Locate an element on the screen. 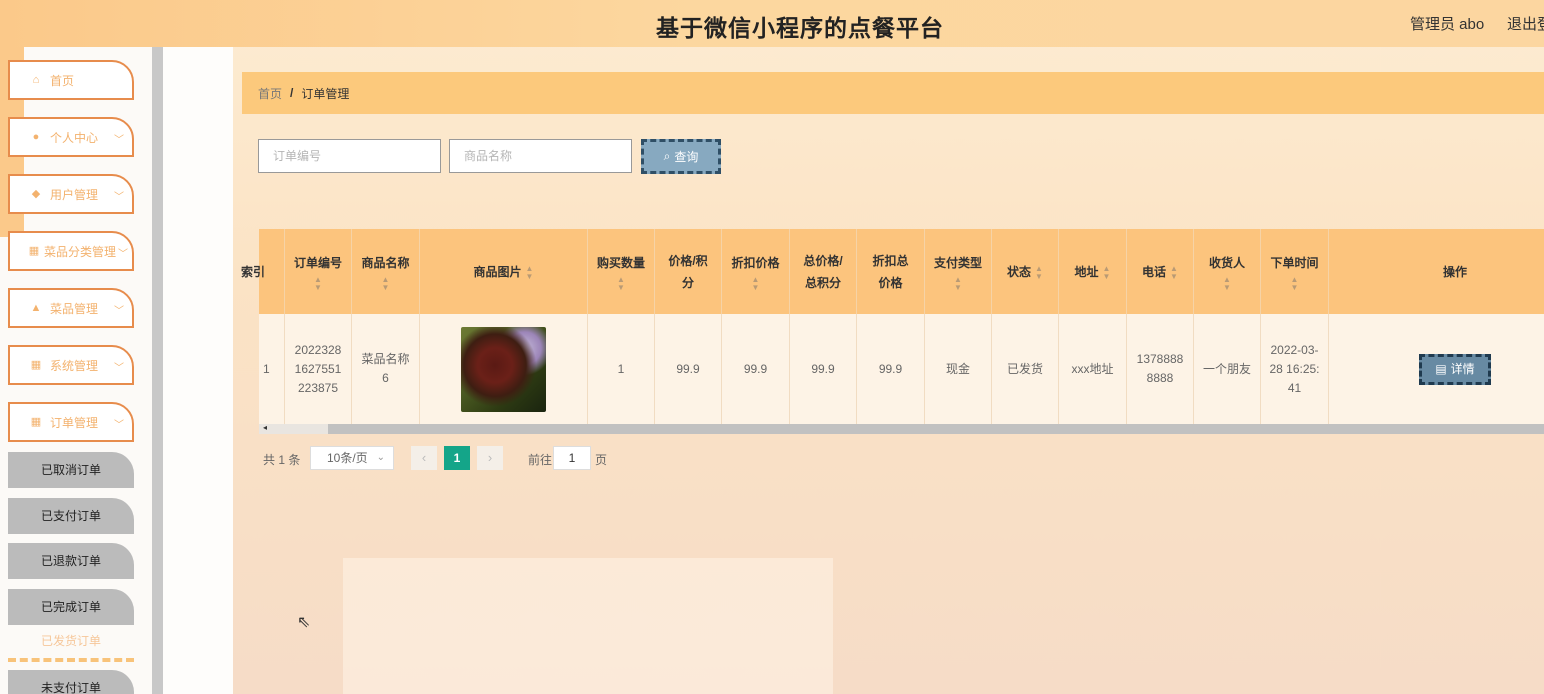 The height and width of the screenshot is (694, 1544). col-header-receiver: 收货人 ▲ ▼ is located at coordinates (1227, 271).